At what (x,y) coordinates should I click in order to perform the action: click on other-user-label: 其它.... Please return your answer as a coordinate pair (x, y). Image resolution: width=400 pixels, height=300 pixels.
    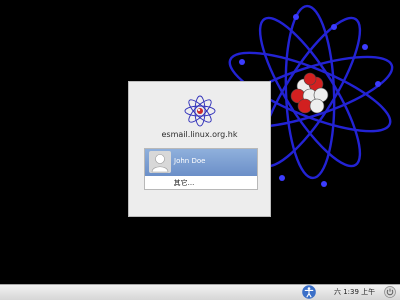
    Looking at the image, I should click on (184, 183).